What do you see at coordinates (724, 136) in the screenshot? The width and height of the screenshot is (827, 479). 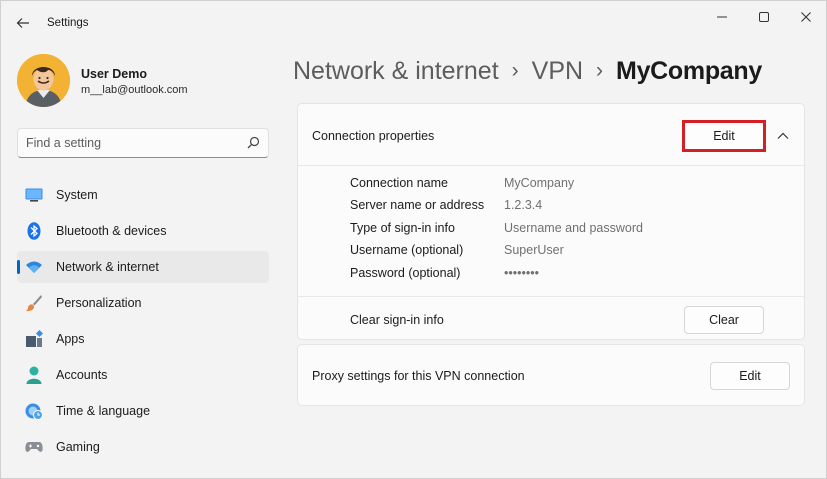 I see `edit-connection-button: Edit` at bounding box center [724, 136].